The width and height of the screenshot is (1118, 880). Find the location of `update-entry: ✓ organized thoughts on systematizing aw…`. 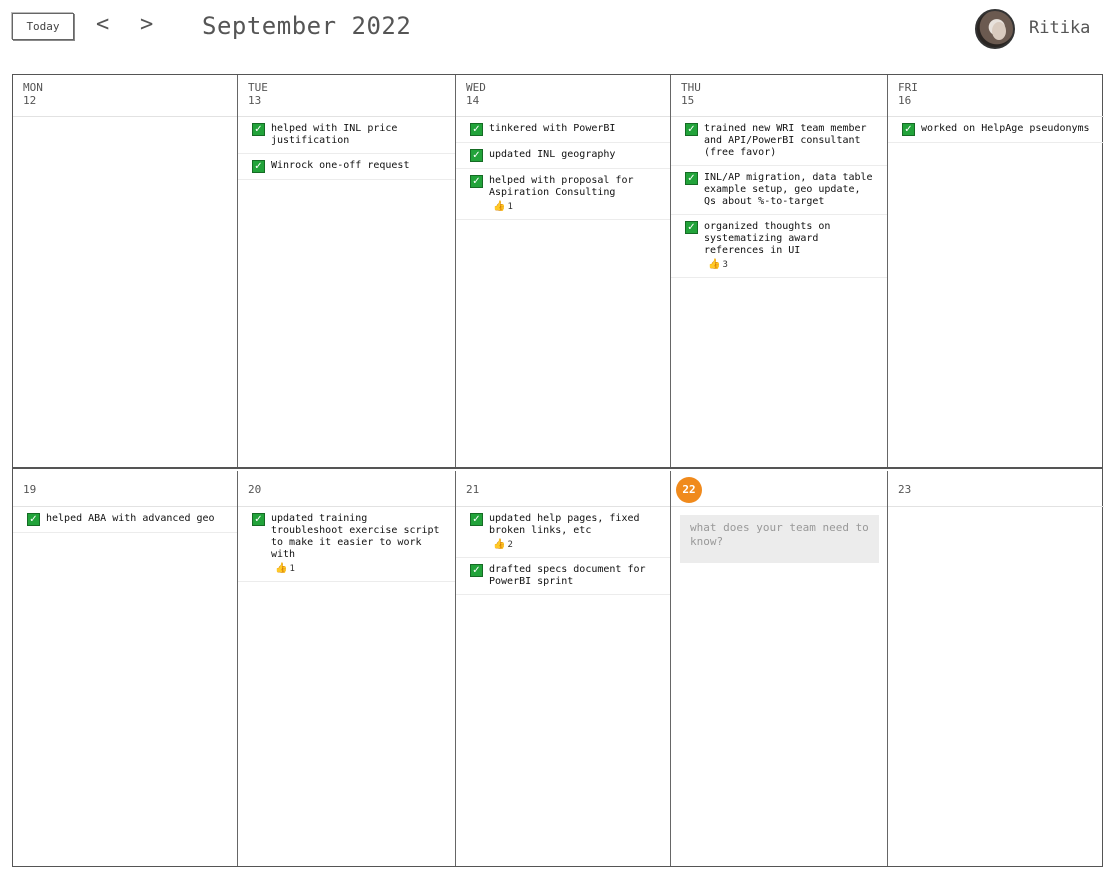

update-entry: ✓ organized thoughts on systematizing aw… is located at coordinates (779, 246).